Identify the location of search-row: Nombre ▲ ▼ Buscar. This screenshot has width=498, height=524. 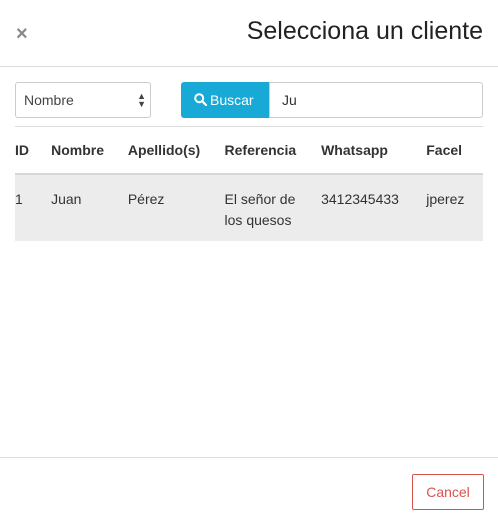
(249, 100).